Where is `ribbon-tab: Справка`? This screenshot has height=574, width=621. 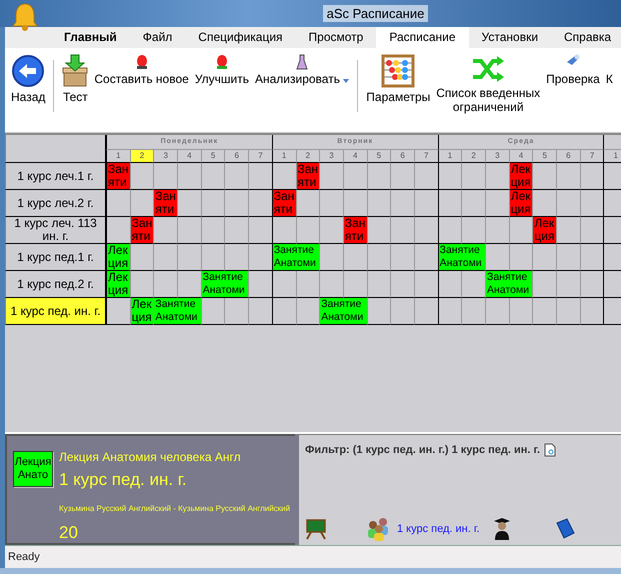 ribbon-tab: Справка is located at coordinates (586, 37).